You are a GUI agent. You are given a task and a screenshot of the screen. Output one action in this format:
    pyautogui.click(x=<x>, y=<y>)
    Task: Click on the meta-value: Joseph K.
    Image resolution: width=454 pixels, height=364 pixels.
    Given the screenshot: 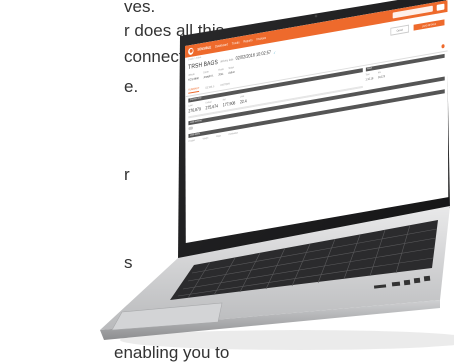 What is the action you would take?
    pyautogui.click(x=208, y=76)
    